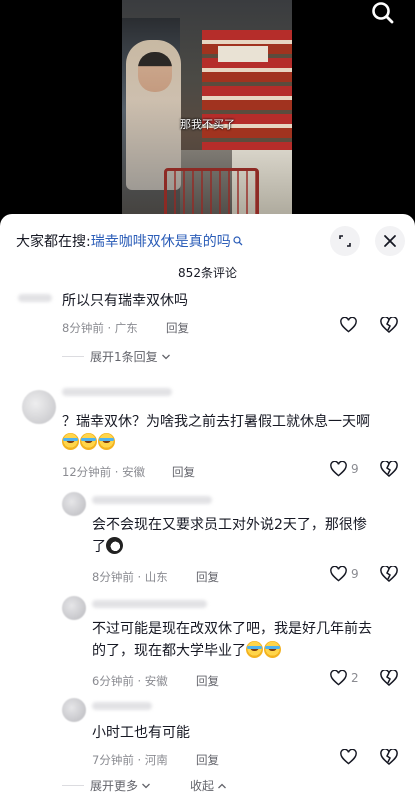 The height and width of the screenshot is (800, 415). What do you see at coordinates (87, 472) in the screenshot?
I see `comment-time: 12分钟前` at bounding box center [87, 472].